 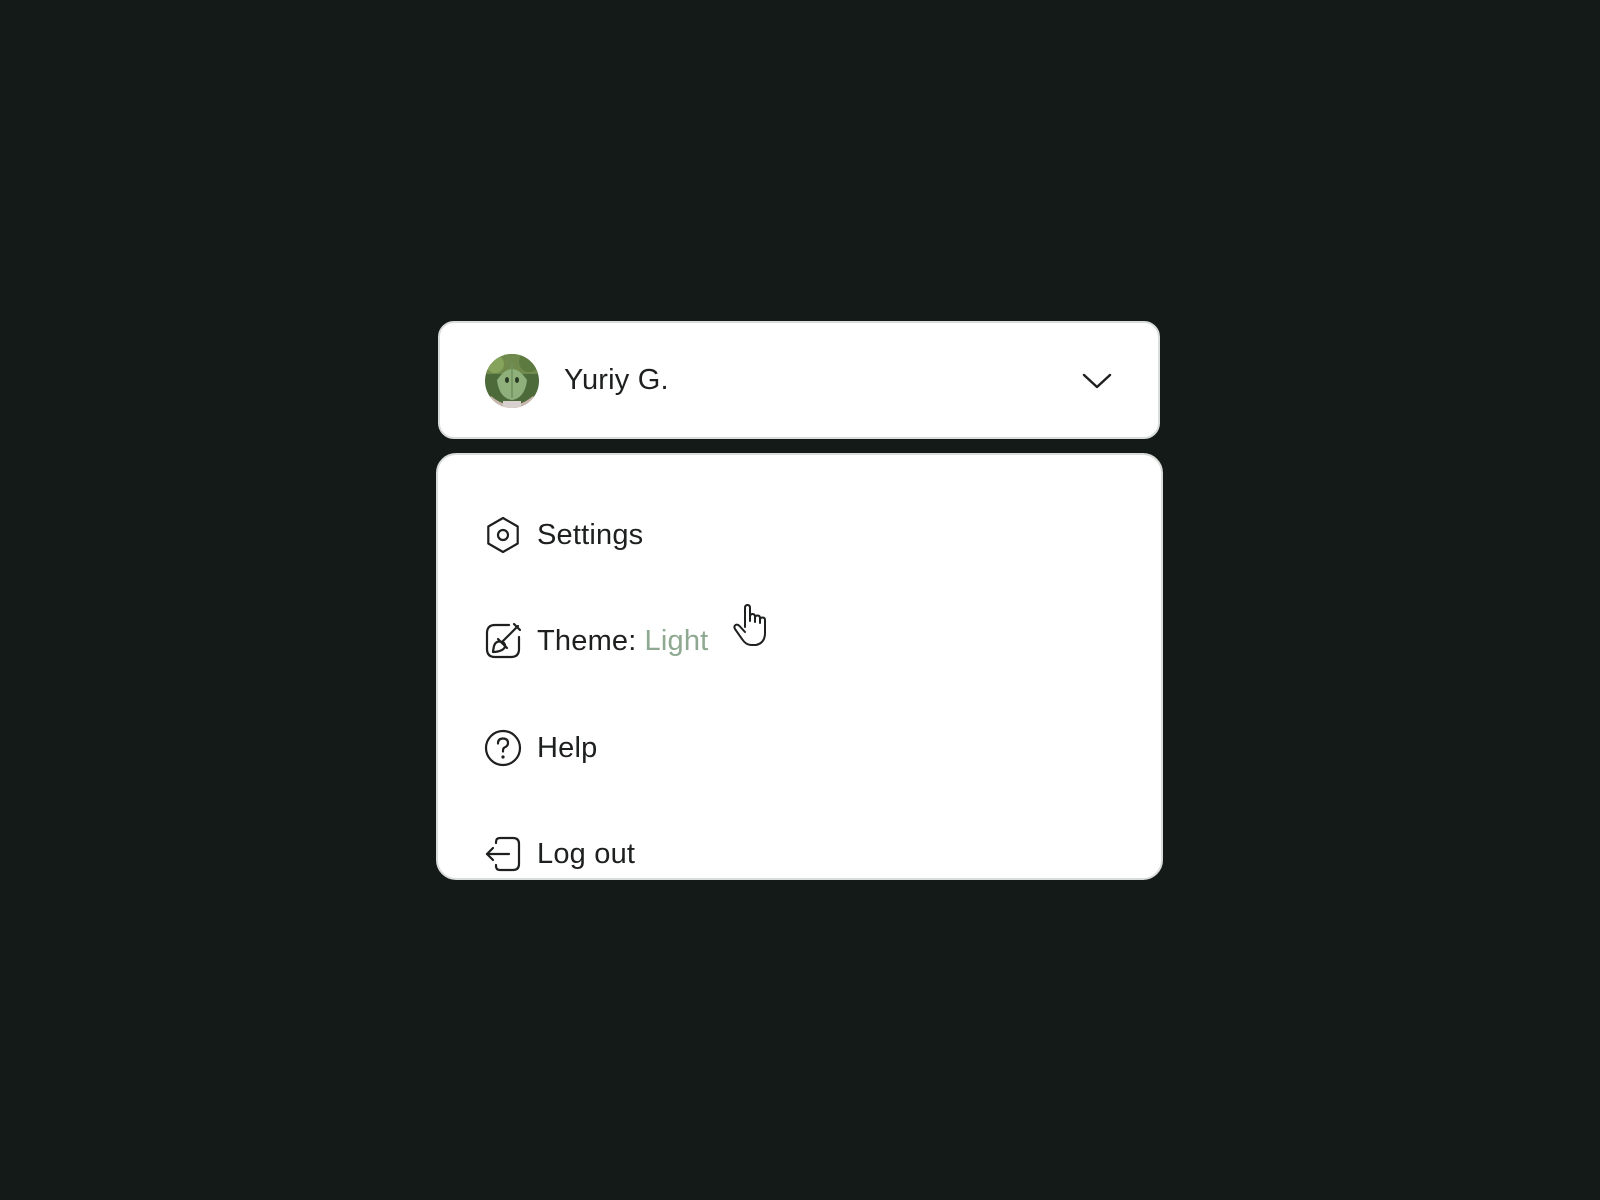 What do you see at coordinates (503, 535) in the screenshot?
I see `gear-icon` at bounding box center [503, 535].